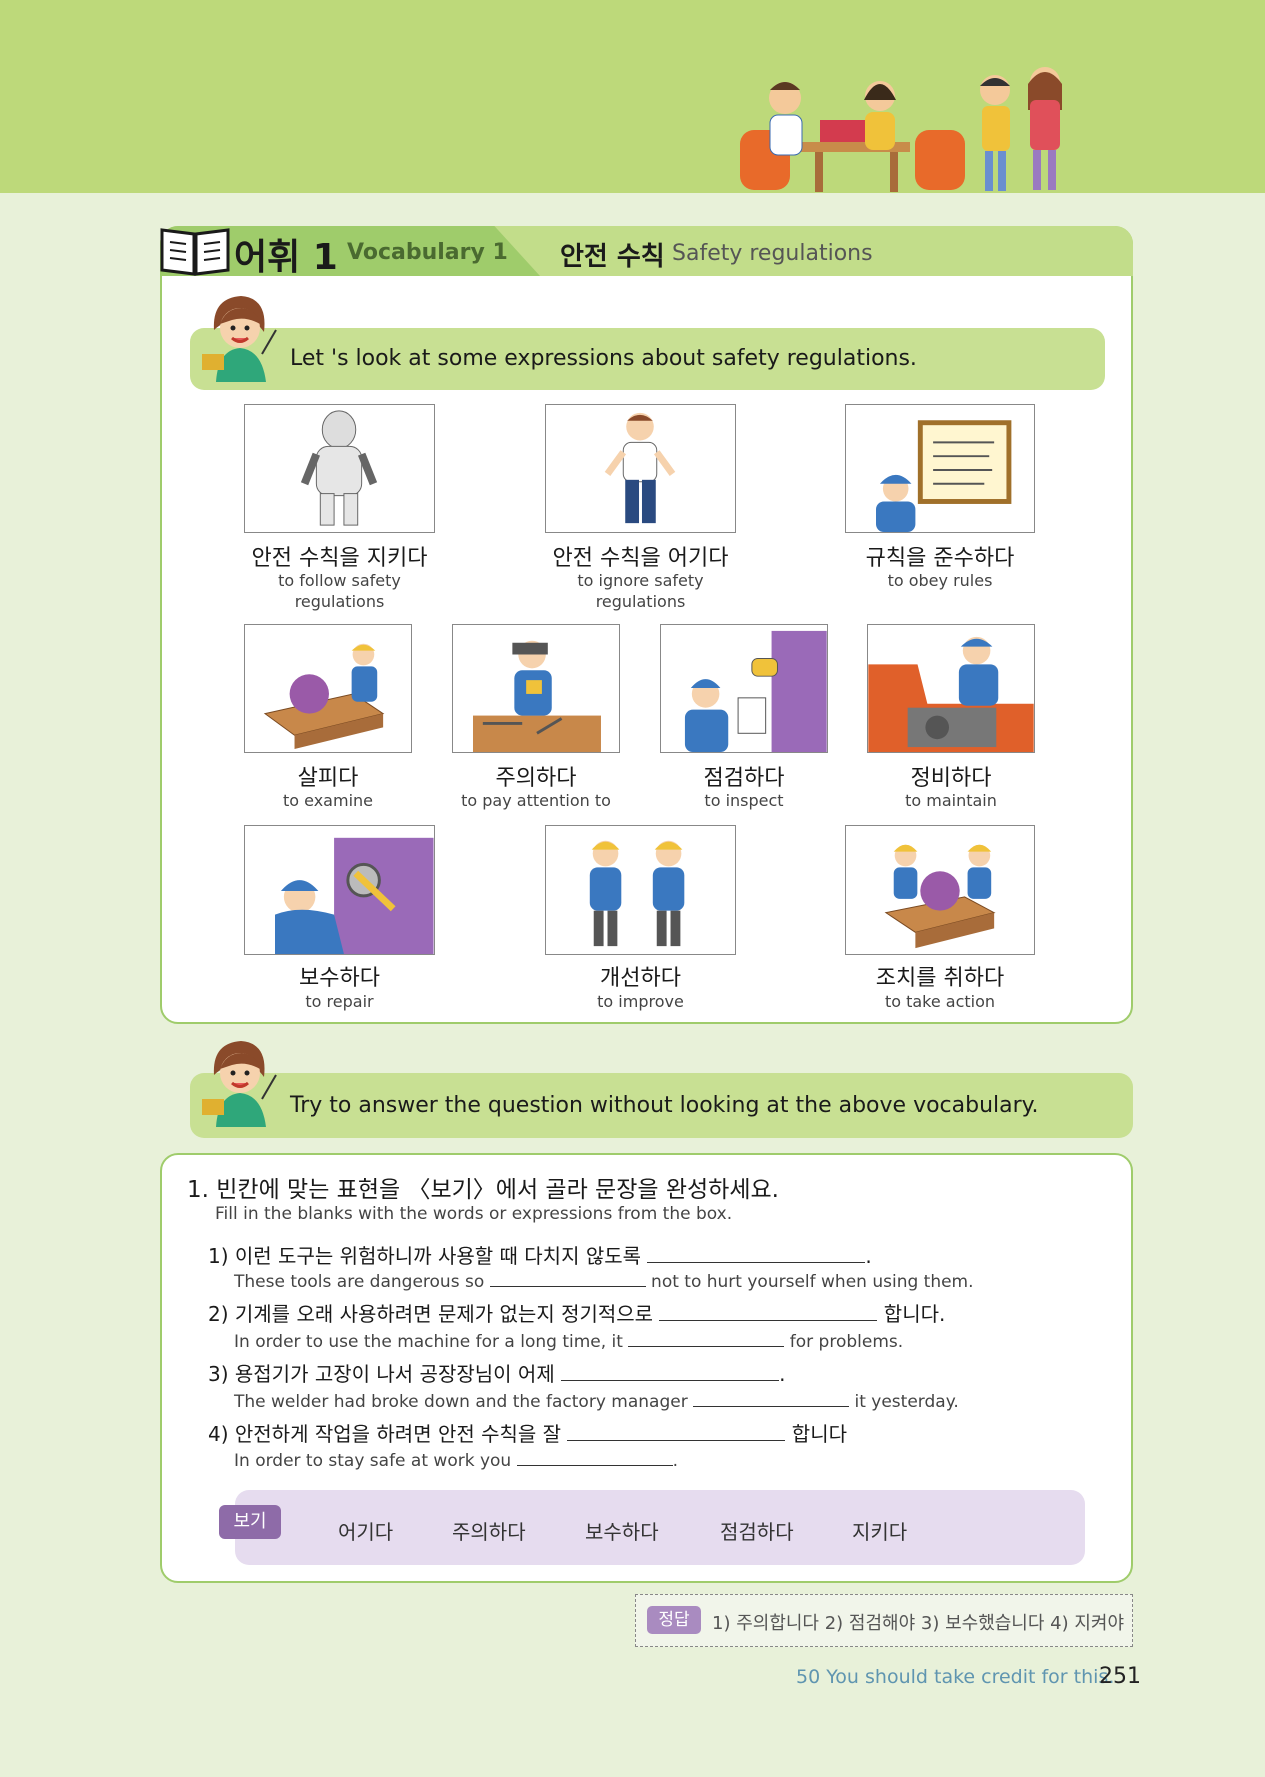 This screenshot has height=1777, width=1265. I want to click on worker-examining-saw-icon, so click(324, 696).